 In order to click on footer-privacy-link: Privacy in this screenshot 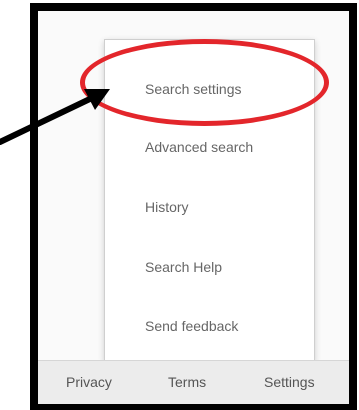, I will do `click(89, 382)`.